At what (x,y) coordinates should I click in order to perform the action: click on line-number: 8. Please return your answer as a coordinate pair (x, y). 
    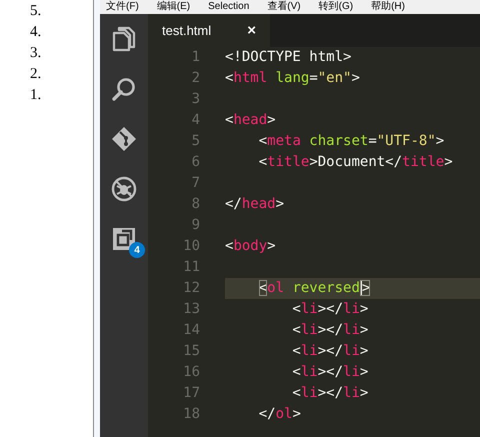
    Looking at the image, I should click on (195, 204).